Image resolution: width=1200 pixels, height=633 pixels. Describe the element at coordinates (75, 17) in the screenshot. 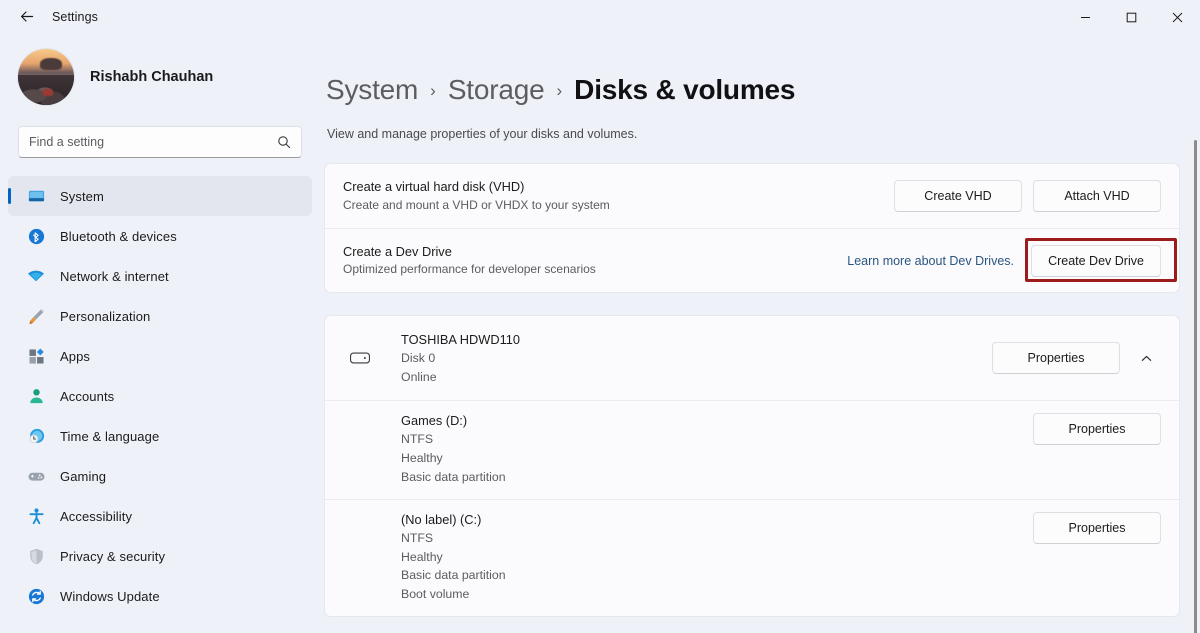

I see `window-title: Settings` at that location.